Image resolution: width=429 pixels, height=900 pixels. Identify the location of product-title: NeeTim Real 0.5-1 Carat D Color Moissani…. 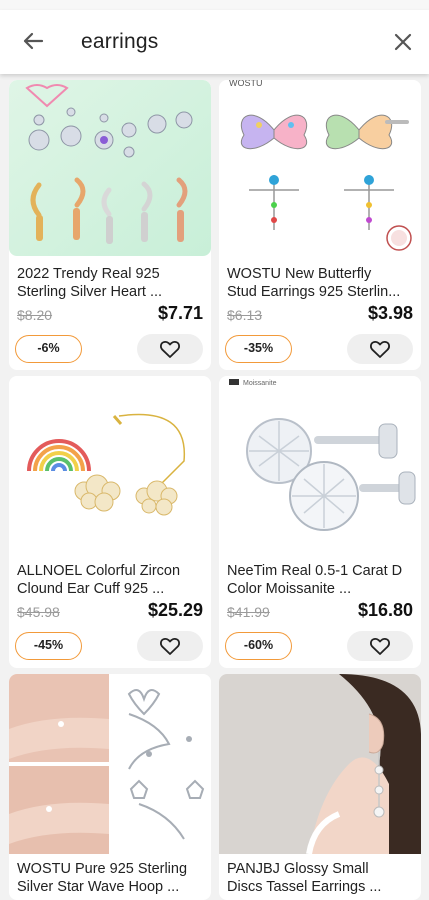
(322, 580).